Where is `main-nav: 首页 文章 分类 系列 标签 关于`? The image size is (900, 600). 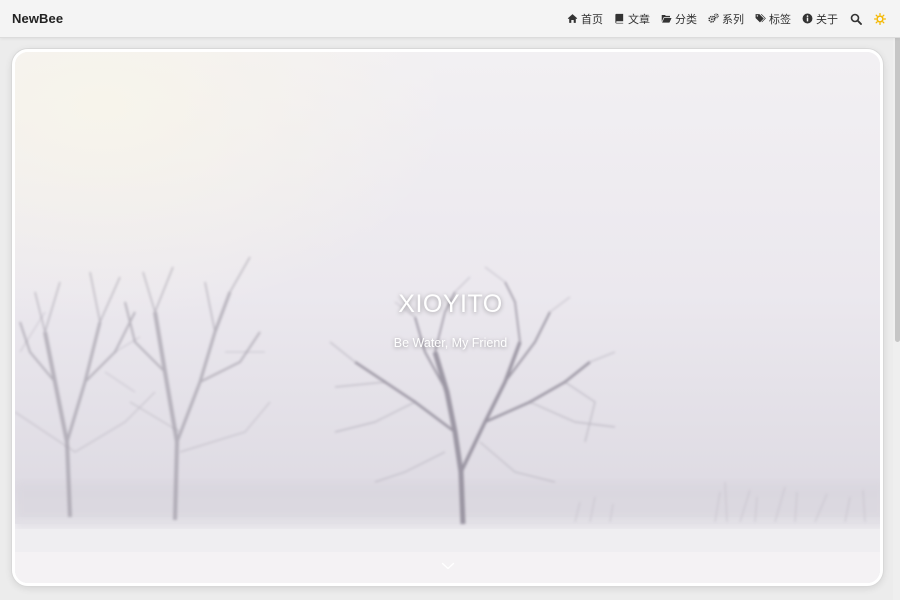
main-nav: 首页 文章 分类 系列 标签 关于 is located at coordinates (721, 19).